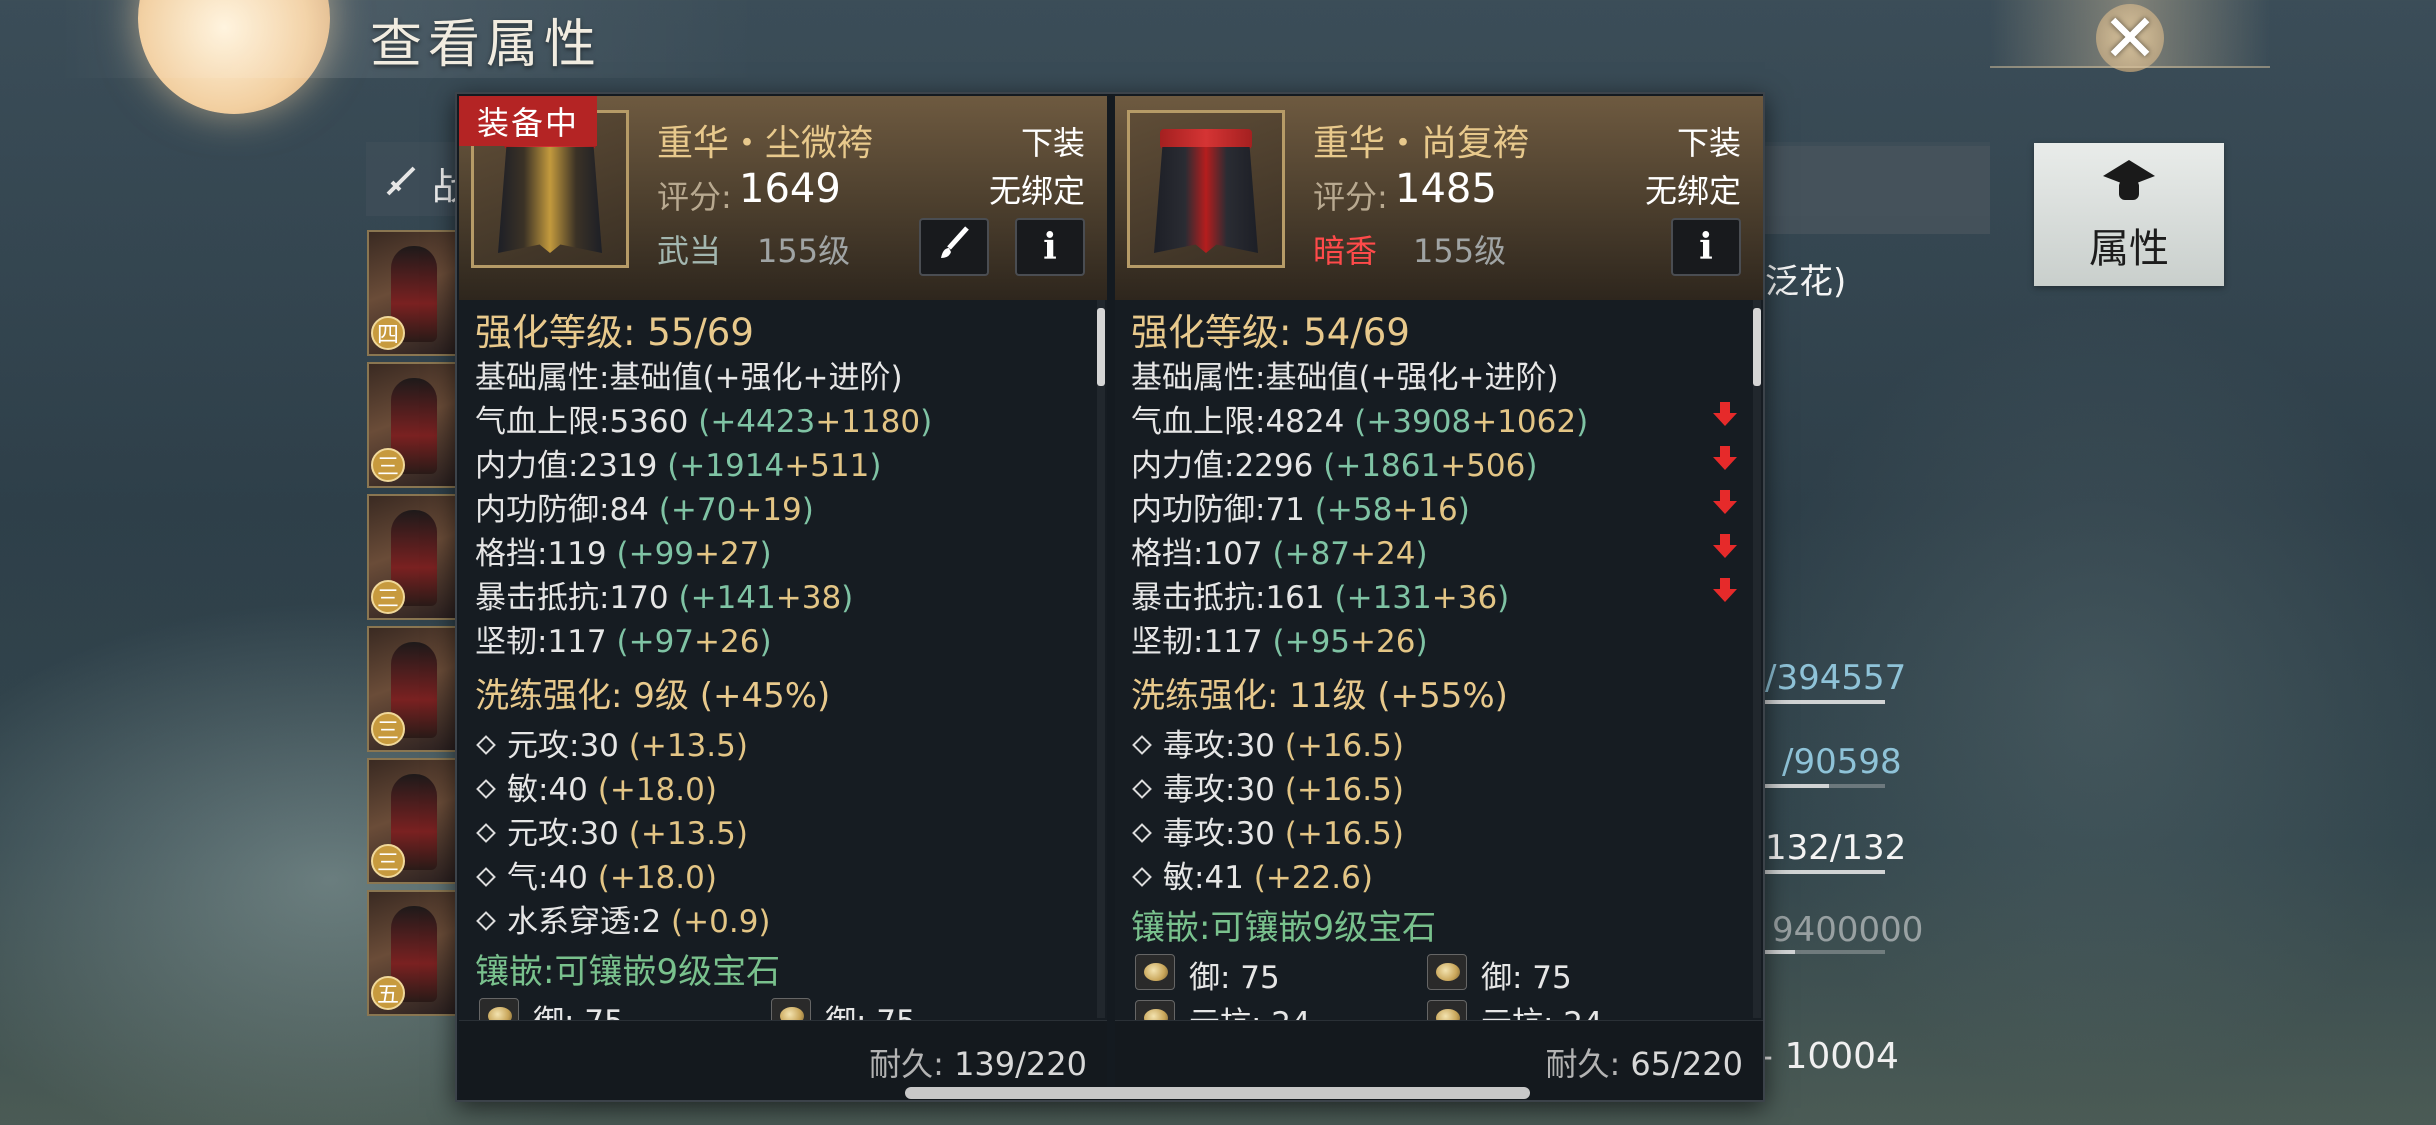 The height and width of the screenshot is (1125, 2436). What do you see at coordinates (1217, 1093) in the screenshot?
I see `horizontal-scrollbar` at bounding box center [1217, 1093].